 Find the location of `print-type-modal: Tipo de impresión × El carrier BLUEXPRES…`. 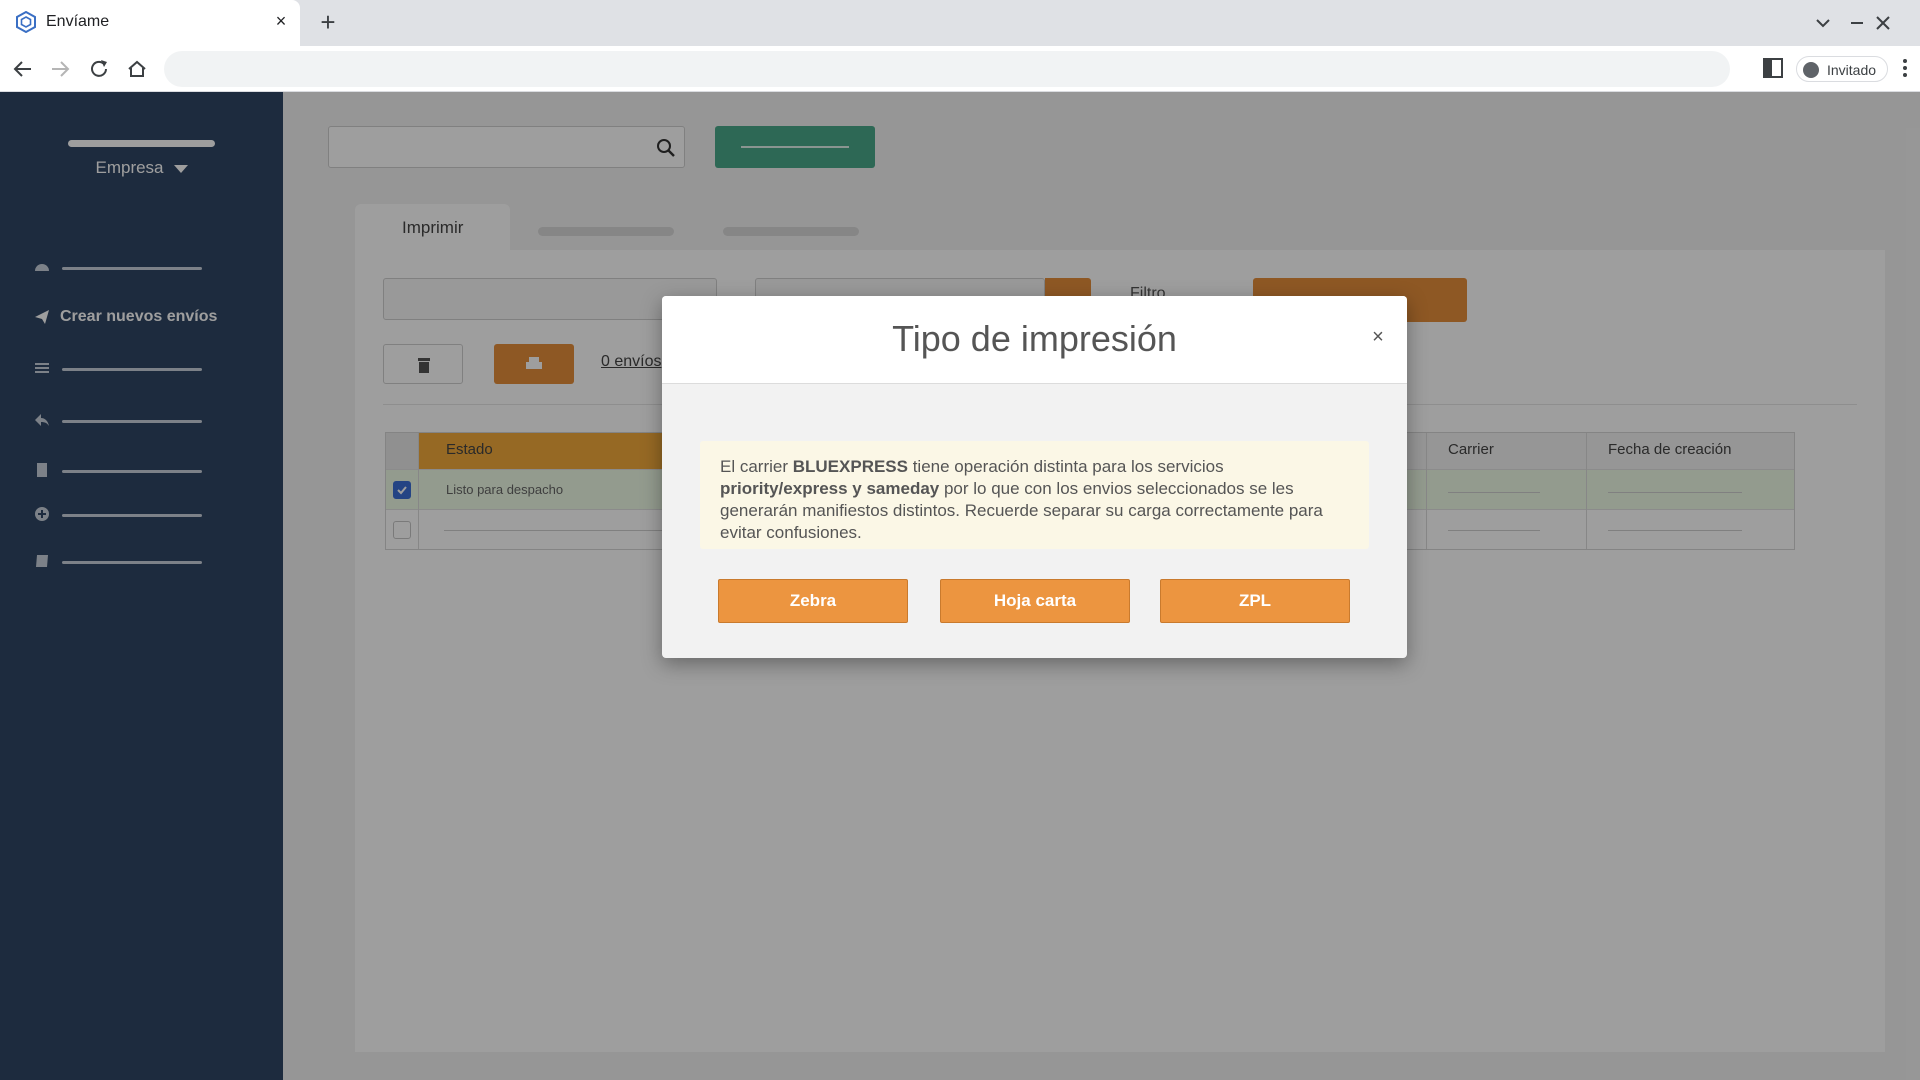

print-type-modal: Tipo de impresión × El carrier BLUEXPRES… is located at coordinates (1034, 477).